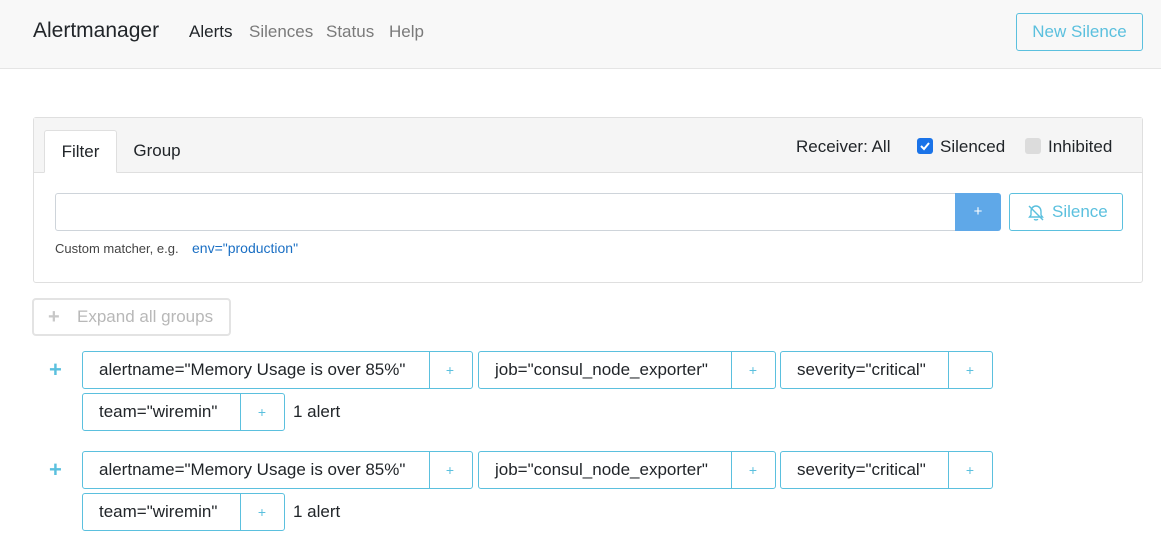  What do you see at coordinates (1080, 146) in the screenshot?
I see `inhibited-label: Inhibited` at bounding box center [1080, 146].